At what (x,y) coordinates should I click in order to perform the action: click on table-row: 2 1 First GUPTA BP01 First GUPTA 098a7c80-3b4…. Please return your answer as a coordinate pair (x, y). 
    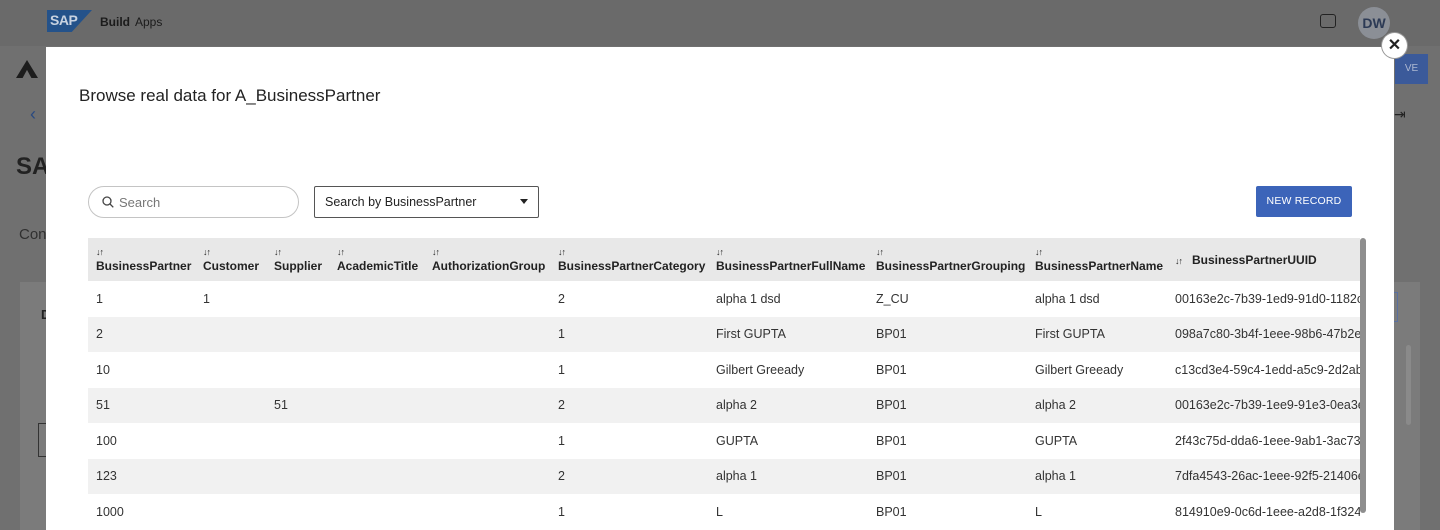
    Looking at the image, I should click on (724, 334).